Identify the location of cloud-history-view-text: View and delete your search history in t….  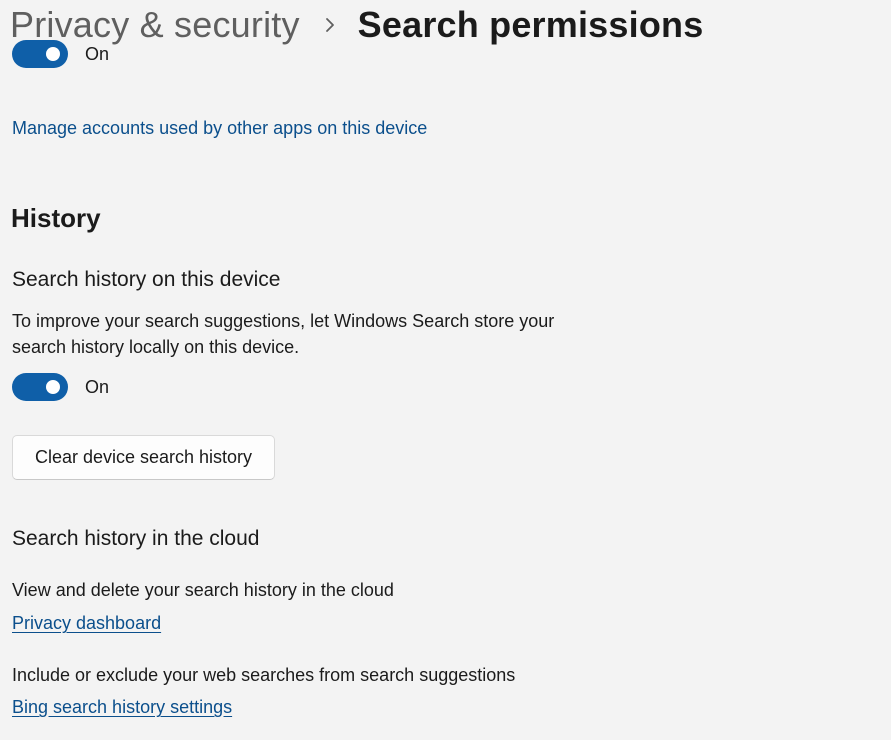
(203, 590).